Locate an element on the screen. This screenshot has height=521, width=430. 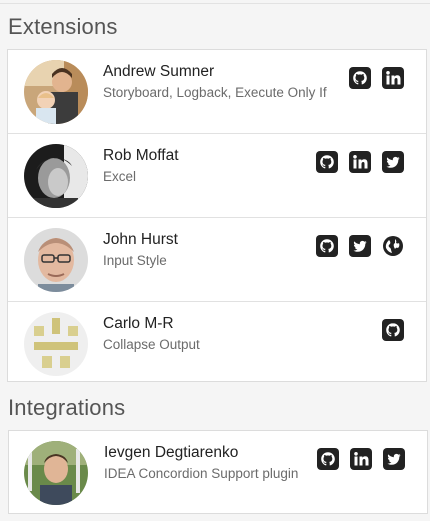
person-name: Carlo M-R is located at coordinates (138, 323).